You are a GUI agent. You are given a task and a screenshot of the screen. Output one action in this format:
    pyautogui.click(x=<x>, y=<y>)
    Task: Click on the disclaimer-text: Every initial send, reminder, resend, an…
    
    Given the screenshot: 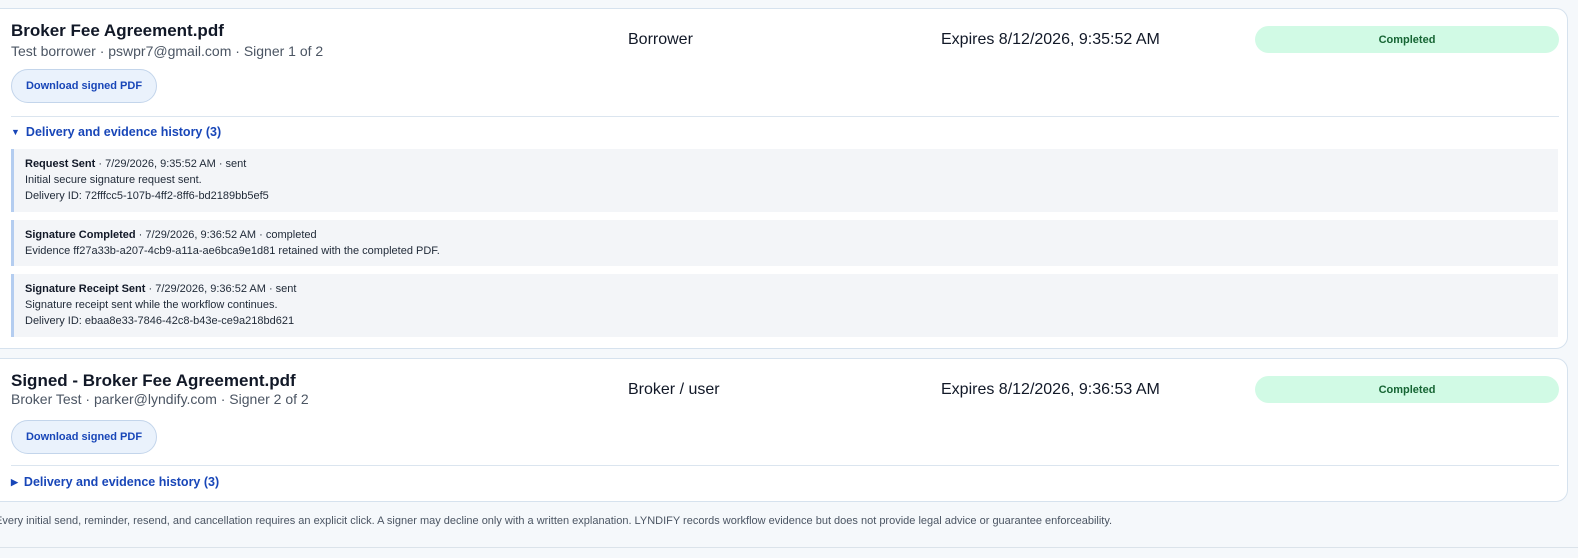 What is the action you would take?
    pyautogui.click(x=556, y=521)
    